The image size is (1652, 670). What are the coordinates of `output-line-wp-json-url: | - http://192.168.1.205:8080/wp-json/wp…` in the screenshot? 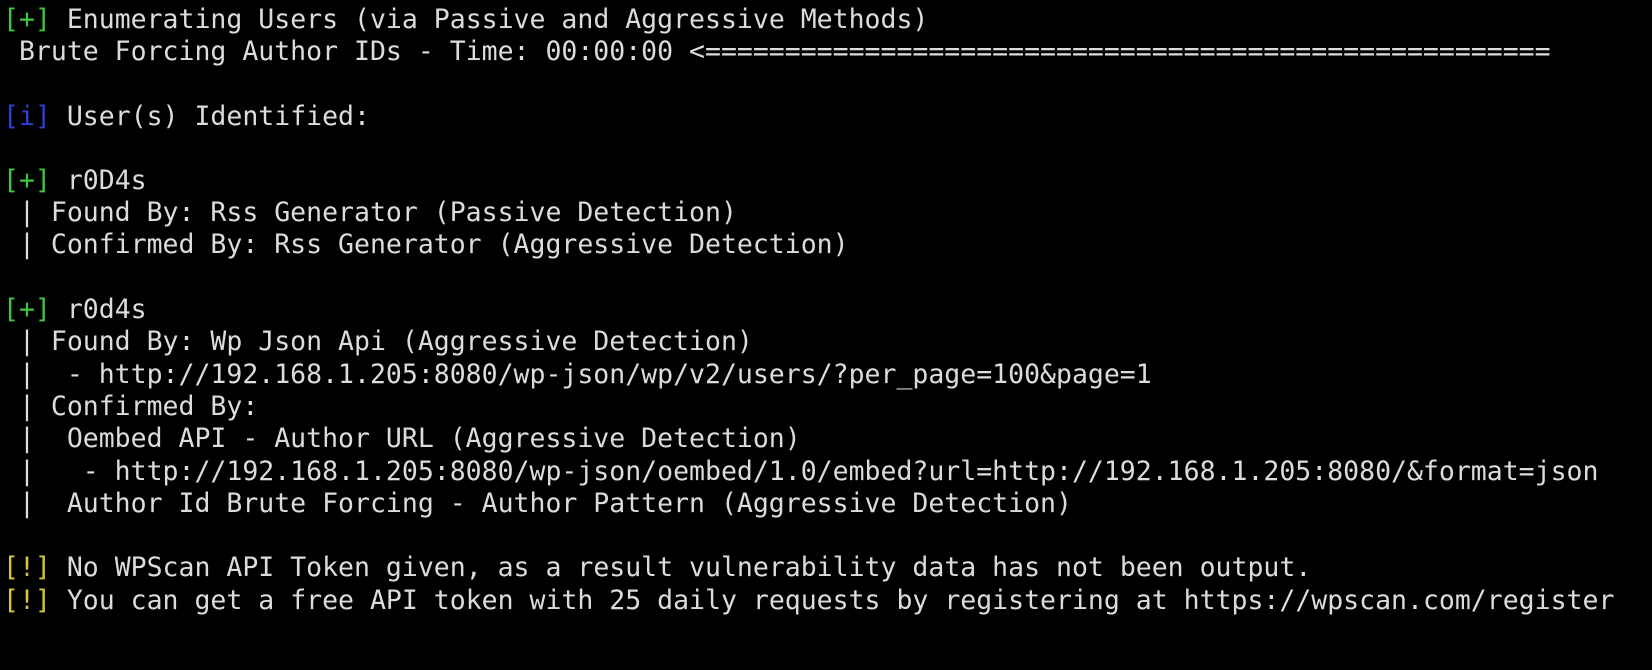 It's located at (577, 375).